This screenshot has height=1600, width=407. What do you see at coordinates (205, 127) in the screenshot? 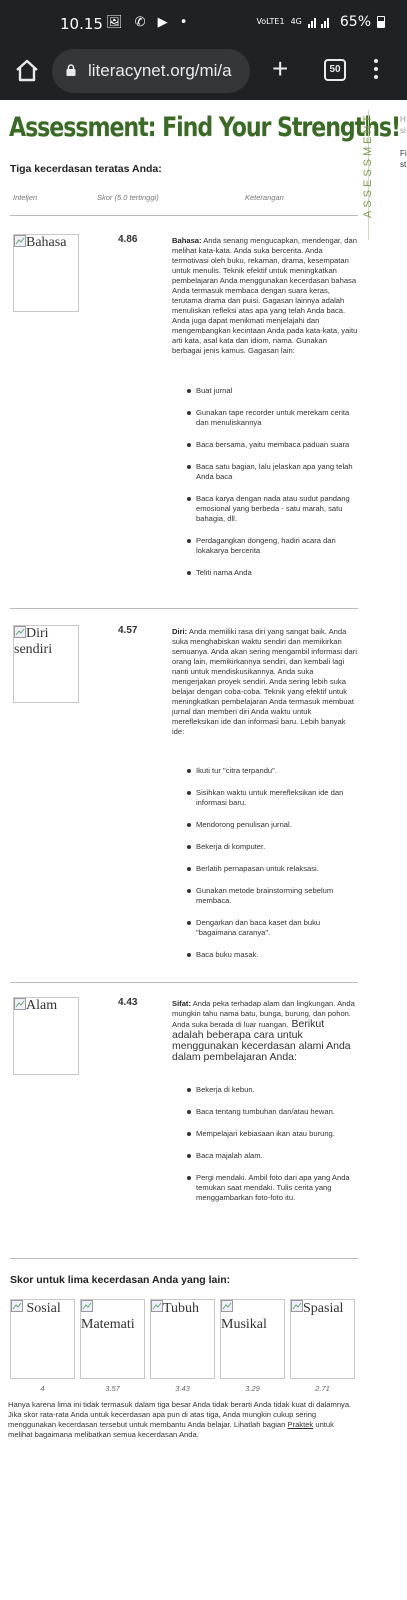
I see `page-title: Assessment: Find Your Strengths!` at bounding box center [205, 127].